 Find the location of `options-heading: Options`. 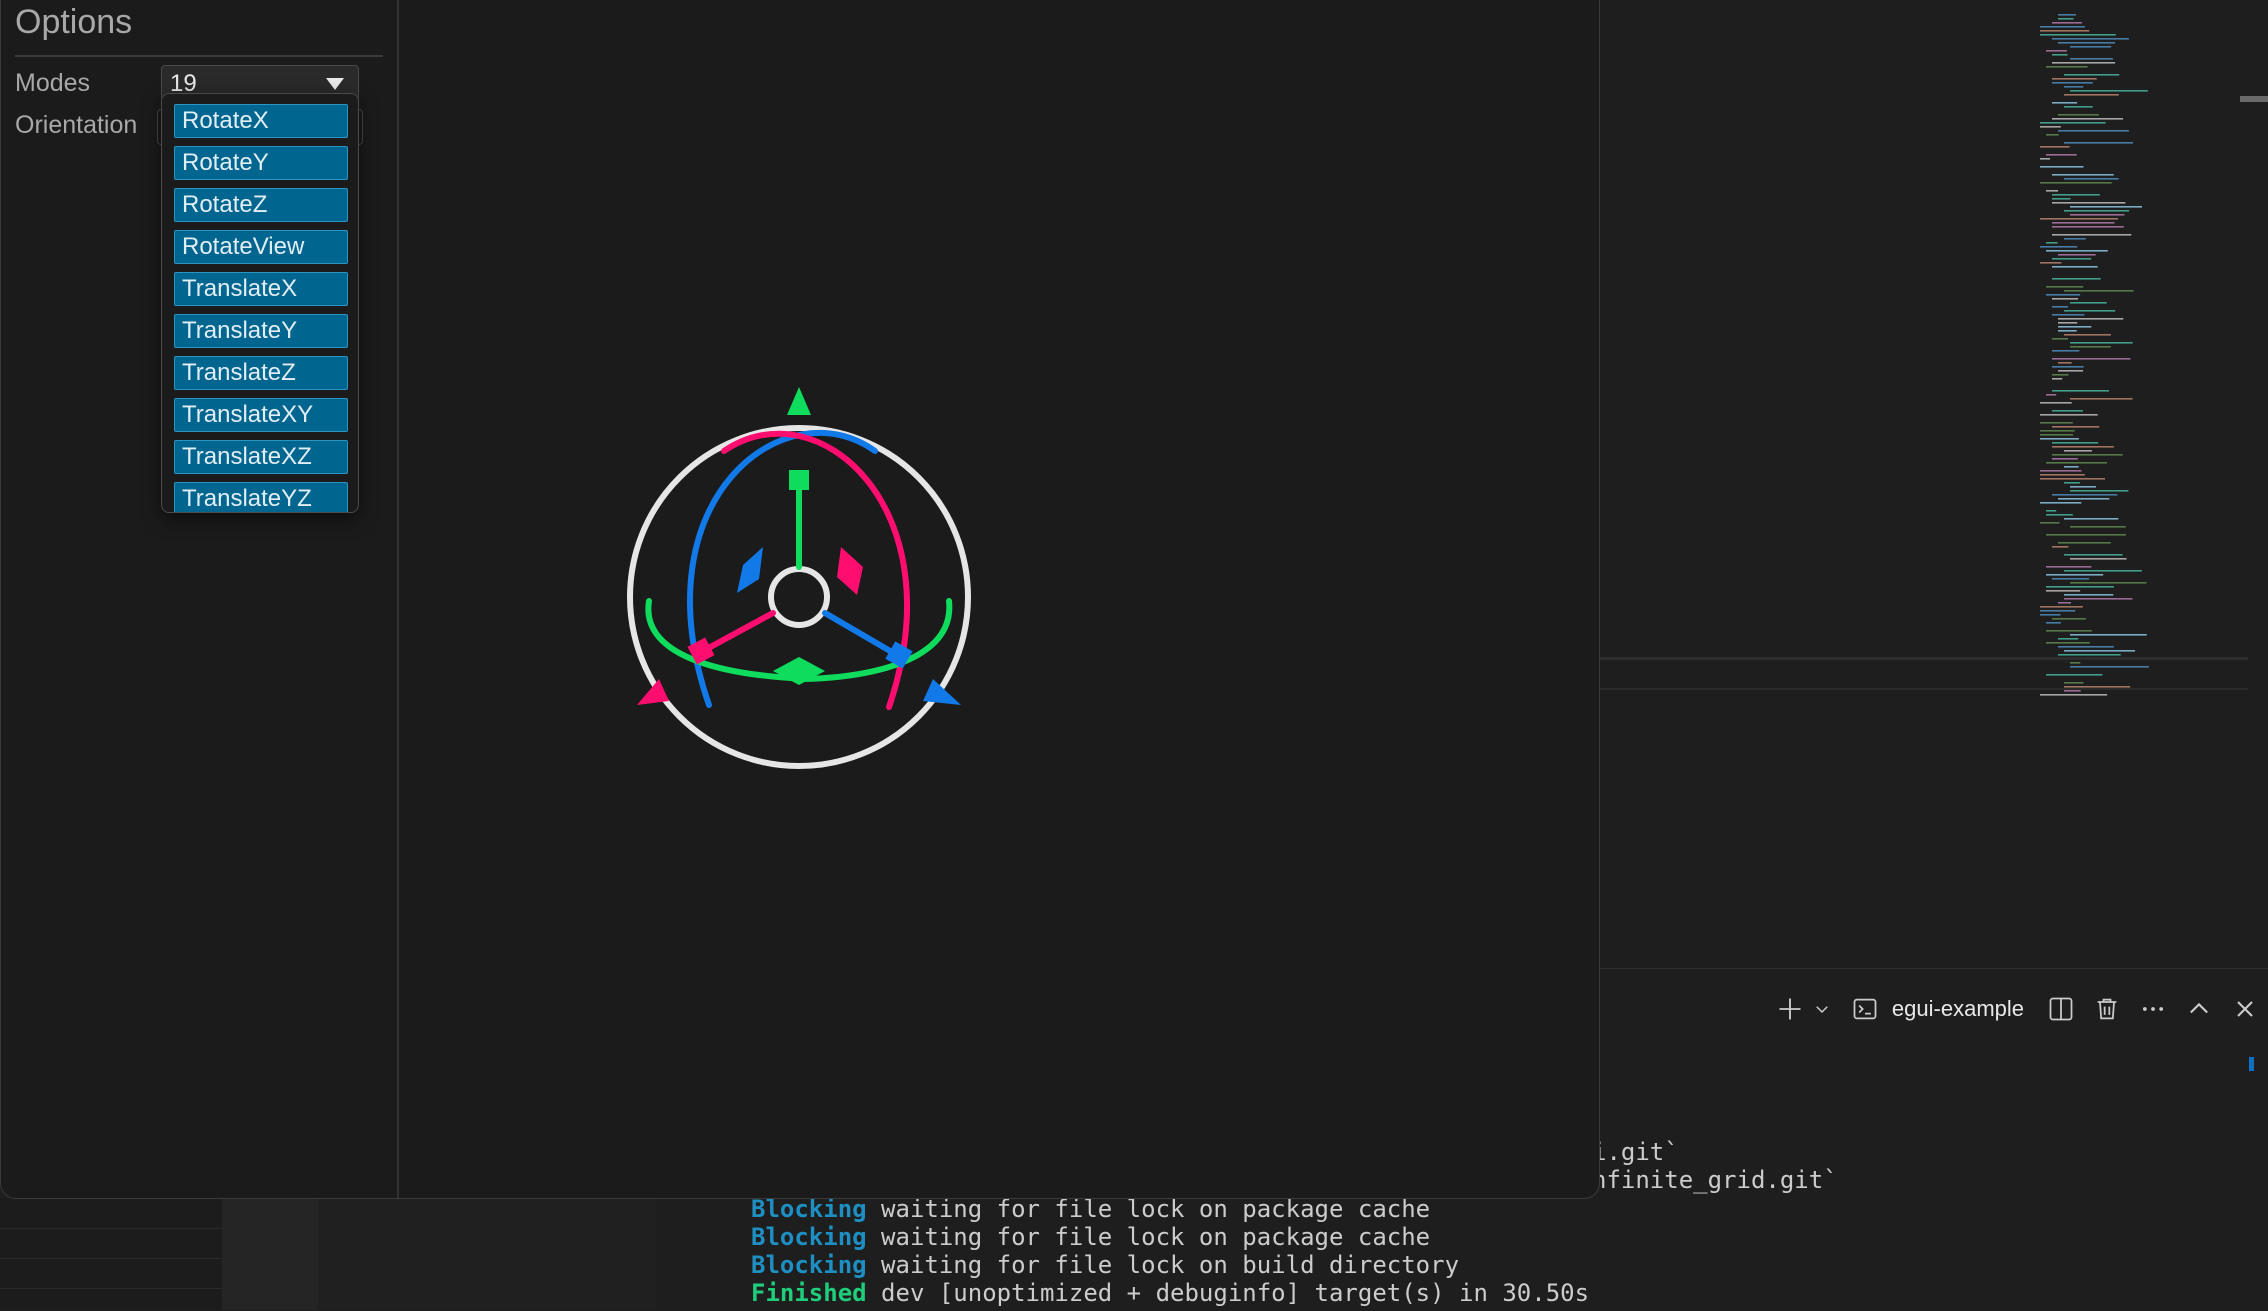

options-heading: Options is located at coordinates (74, 22).